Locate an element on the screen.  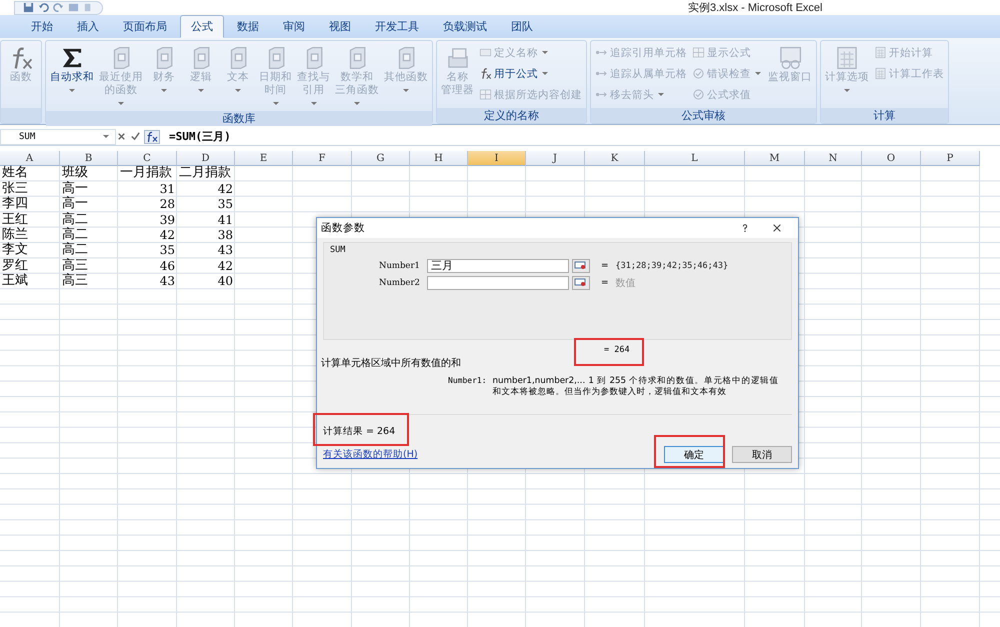
function-name: SUM is located at coordinates (338, 250).